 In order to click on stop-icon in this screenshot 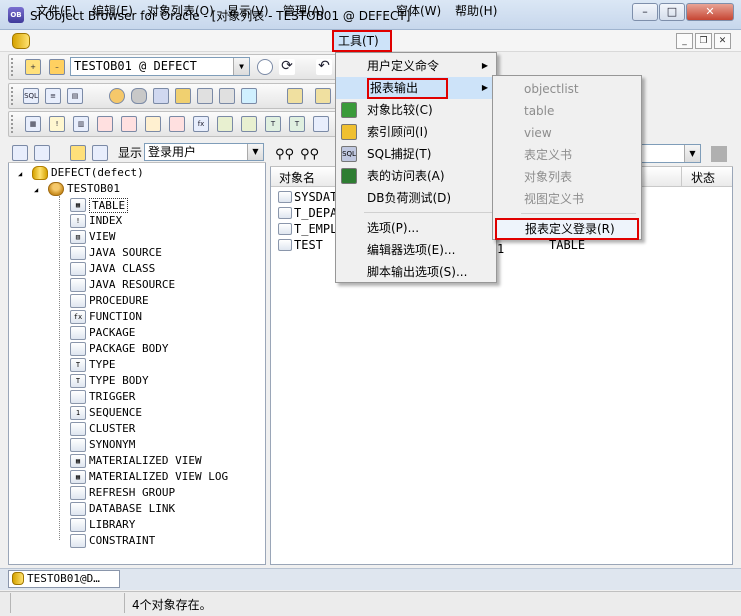, I will do `click(719, 154)`.